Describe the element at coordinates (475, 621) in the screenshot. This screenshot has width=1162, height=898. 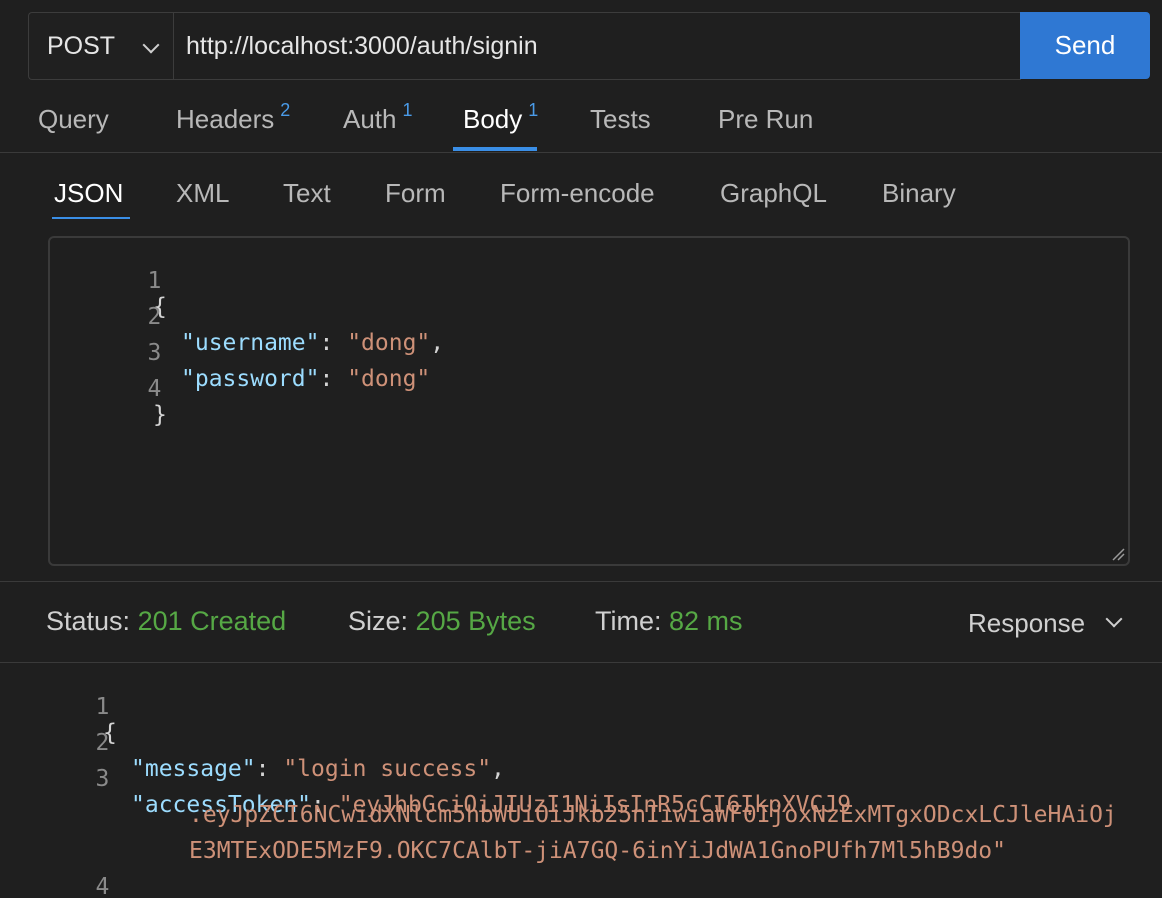
I see `size-value: 205 Bytes` at that location.